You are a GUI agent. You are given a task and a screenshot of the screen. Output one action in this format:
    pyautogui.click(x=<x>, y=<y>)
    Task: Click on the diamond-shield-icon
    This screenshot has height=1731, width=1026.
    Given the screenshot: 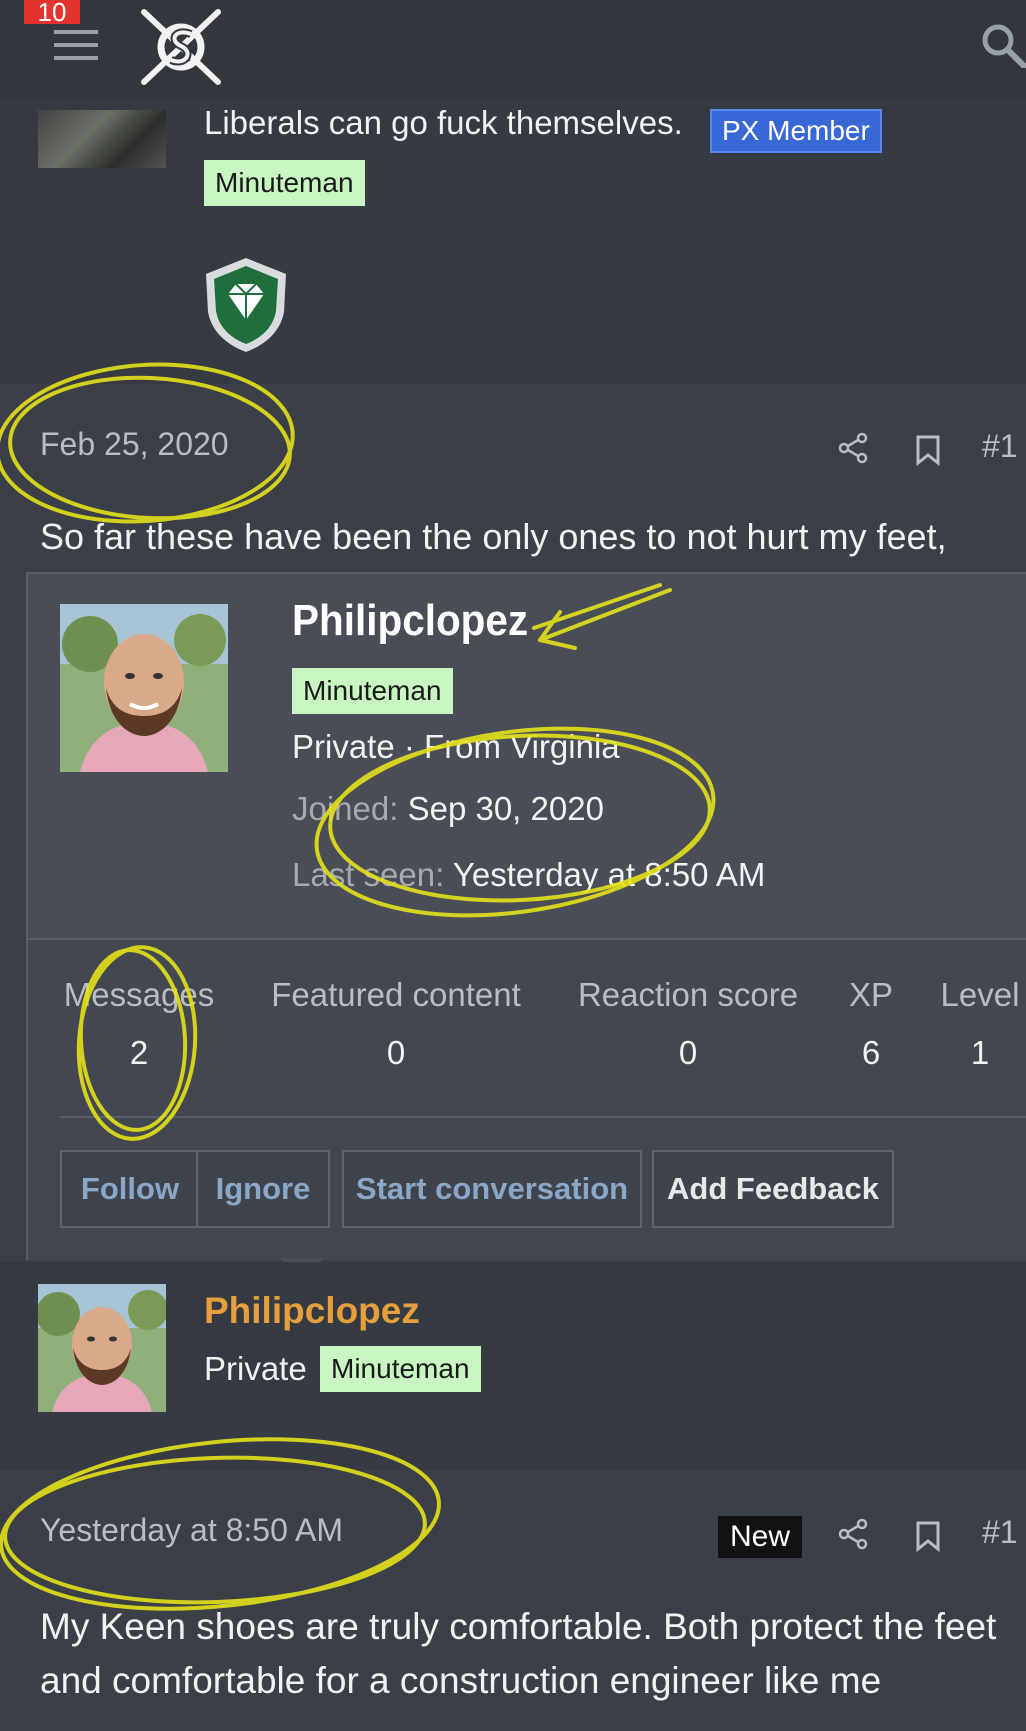 What is the action you would take?
    pyautogui.click(x=246, y=305)
    